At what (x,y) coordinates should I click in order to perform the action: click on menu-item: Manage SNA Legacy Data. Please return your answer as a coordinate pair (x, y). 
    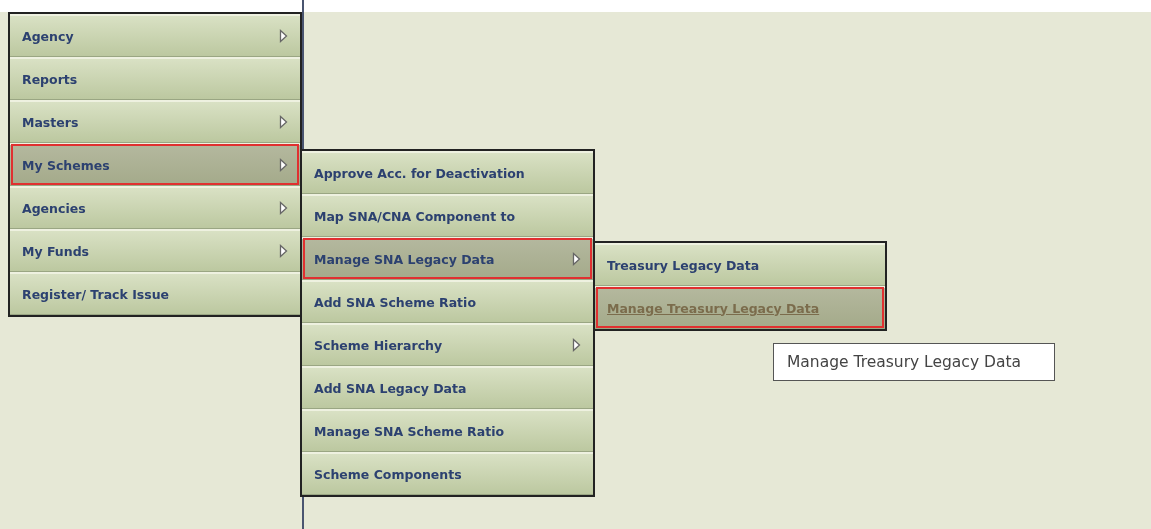
    Looking at the image, I should click on (447, 258).